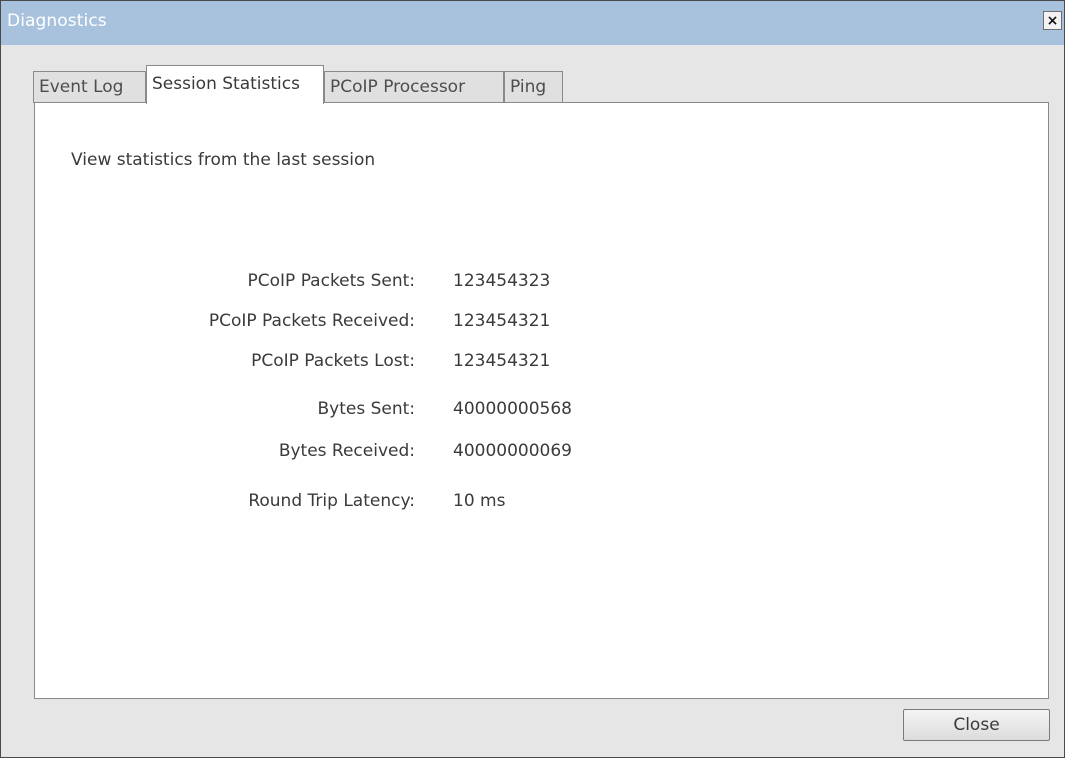 The height and width of the screenshot is (758, 1065). I want to click on stat-label-bytes-received: Bytes Received:, so click(346, 451).